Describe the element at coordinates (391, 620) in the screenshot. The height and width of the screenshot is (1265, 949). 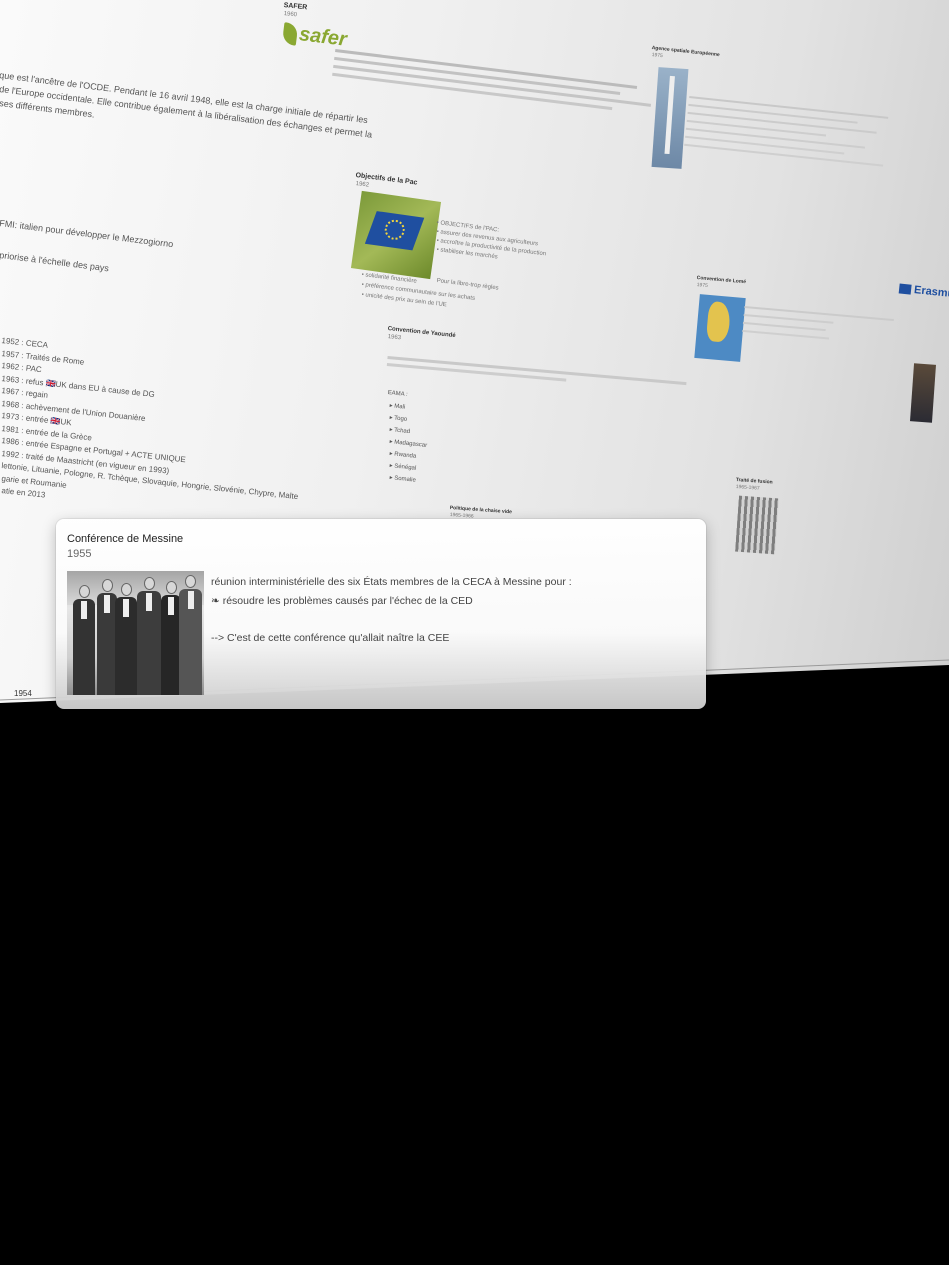
I see `description-line` at that location.